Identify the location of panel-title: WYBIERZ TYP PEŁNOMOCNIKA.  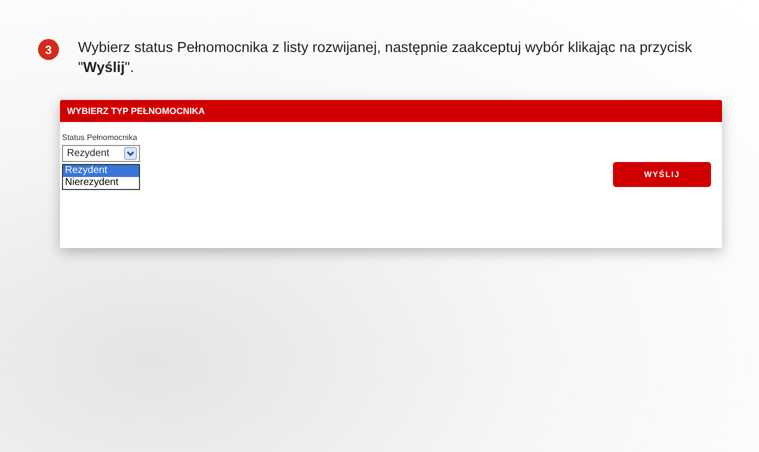
(136, 111).